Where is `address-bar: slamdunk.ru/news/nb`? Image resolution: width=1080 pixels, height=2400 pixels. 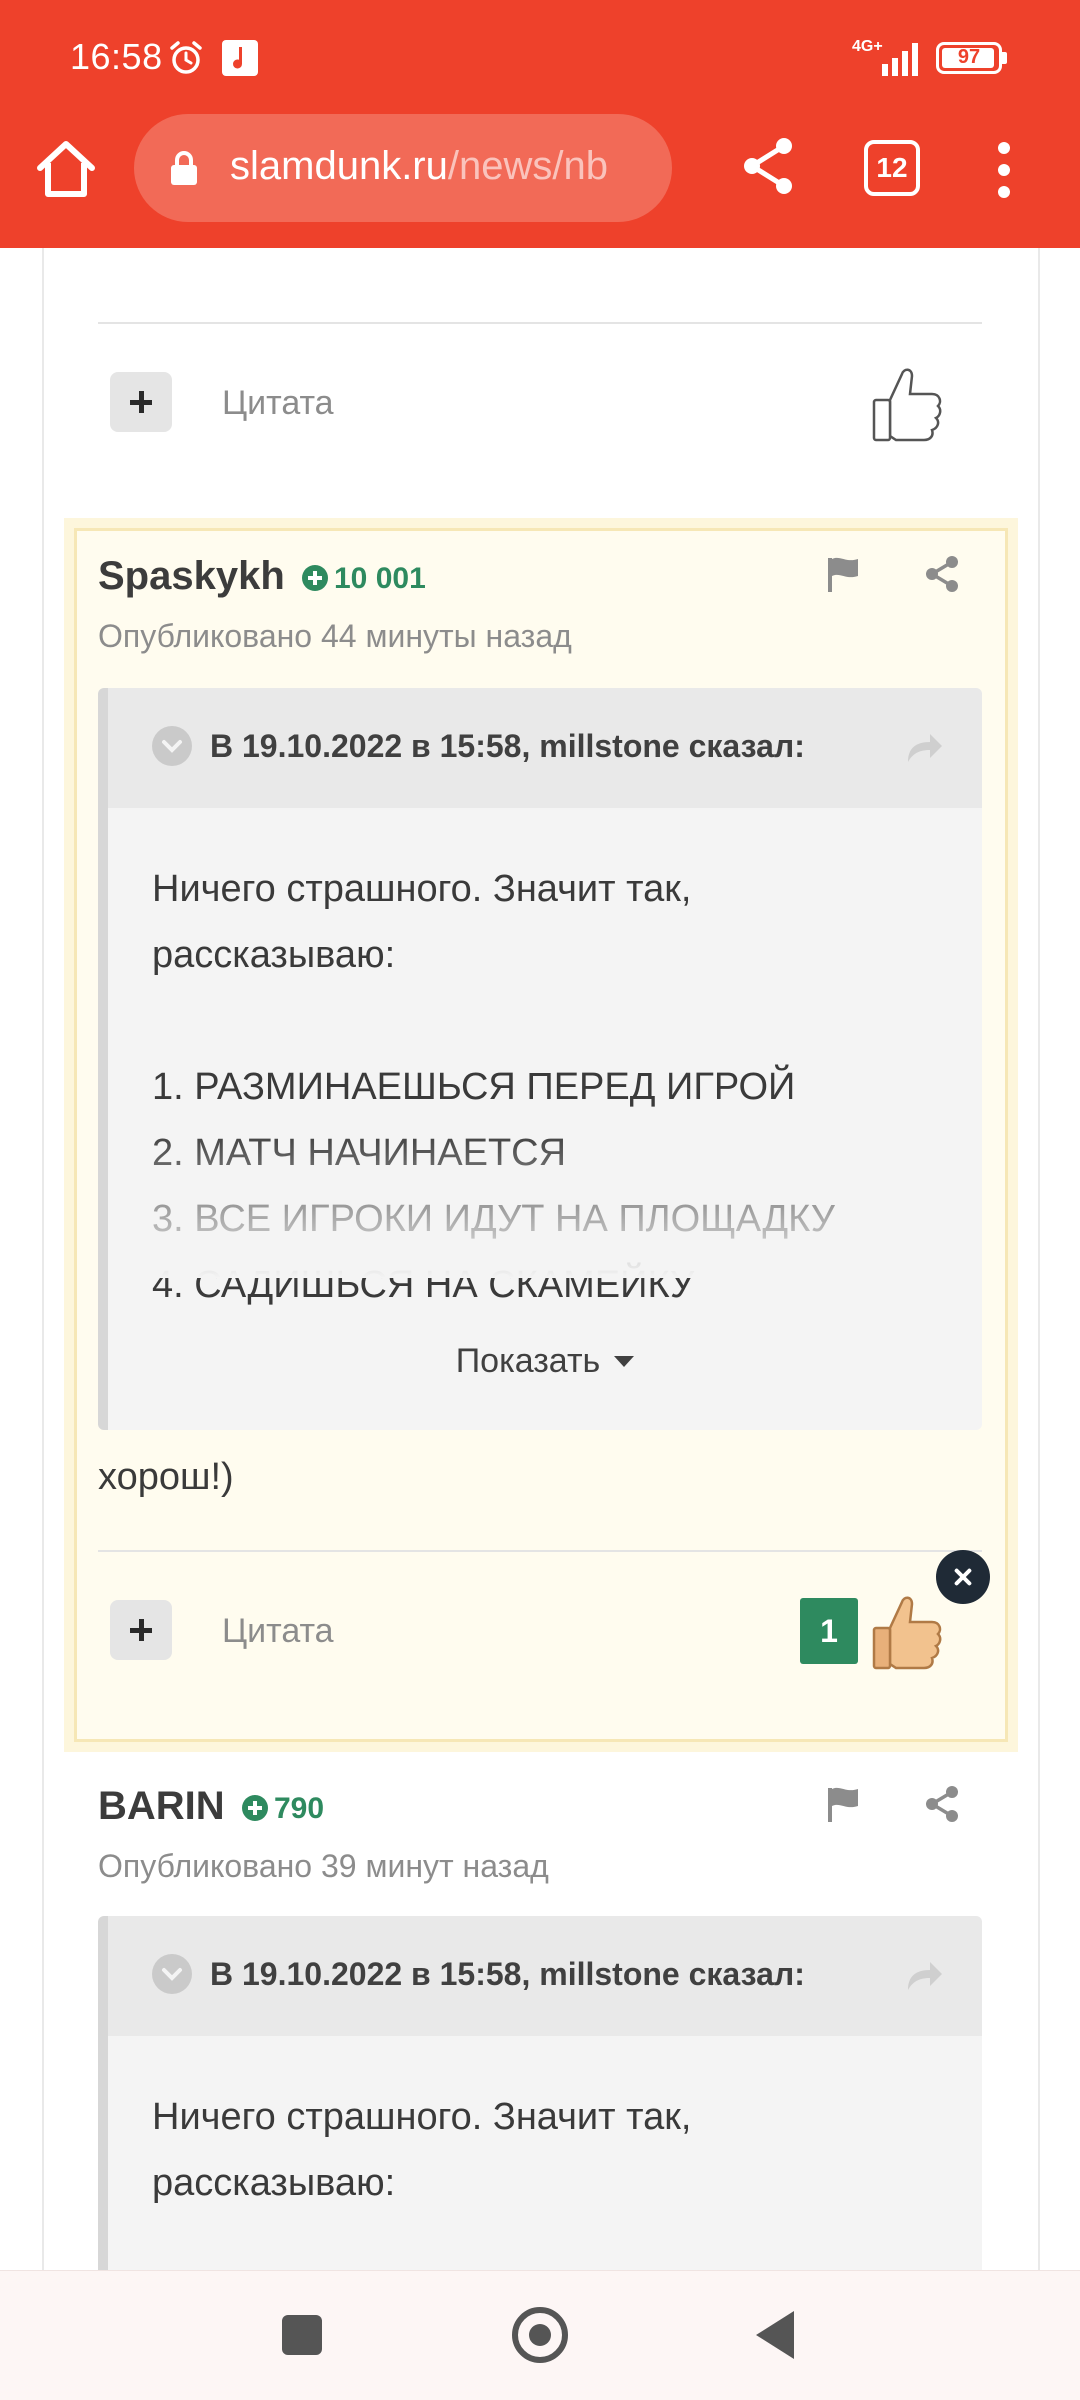
address-bar: slamdunk.ru/news/nb is located at coordinates (403, 168).